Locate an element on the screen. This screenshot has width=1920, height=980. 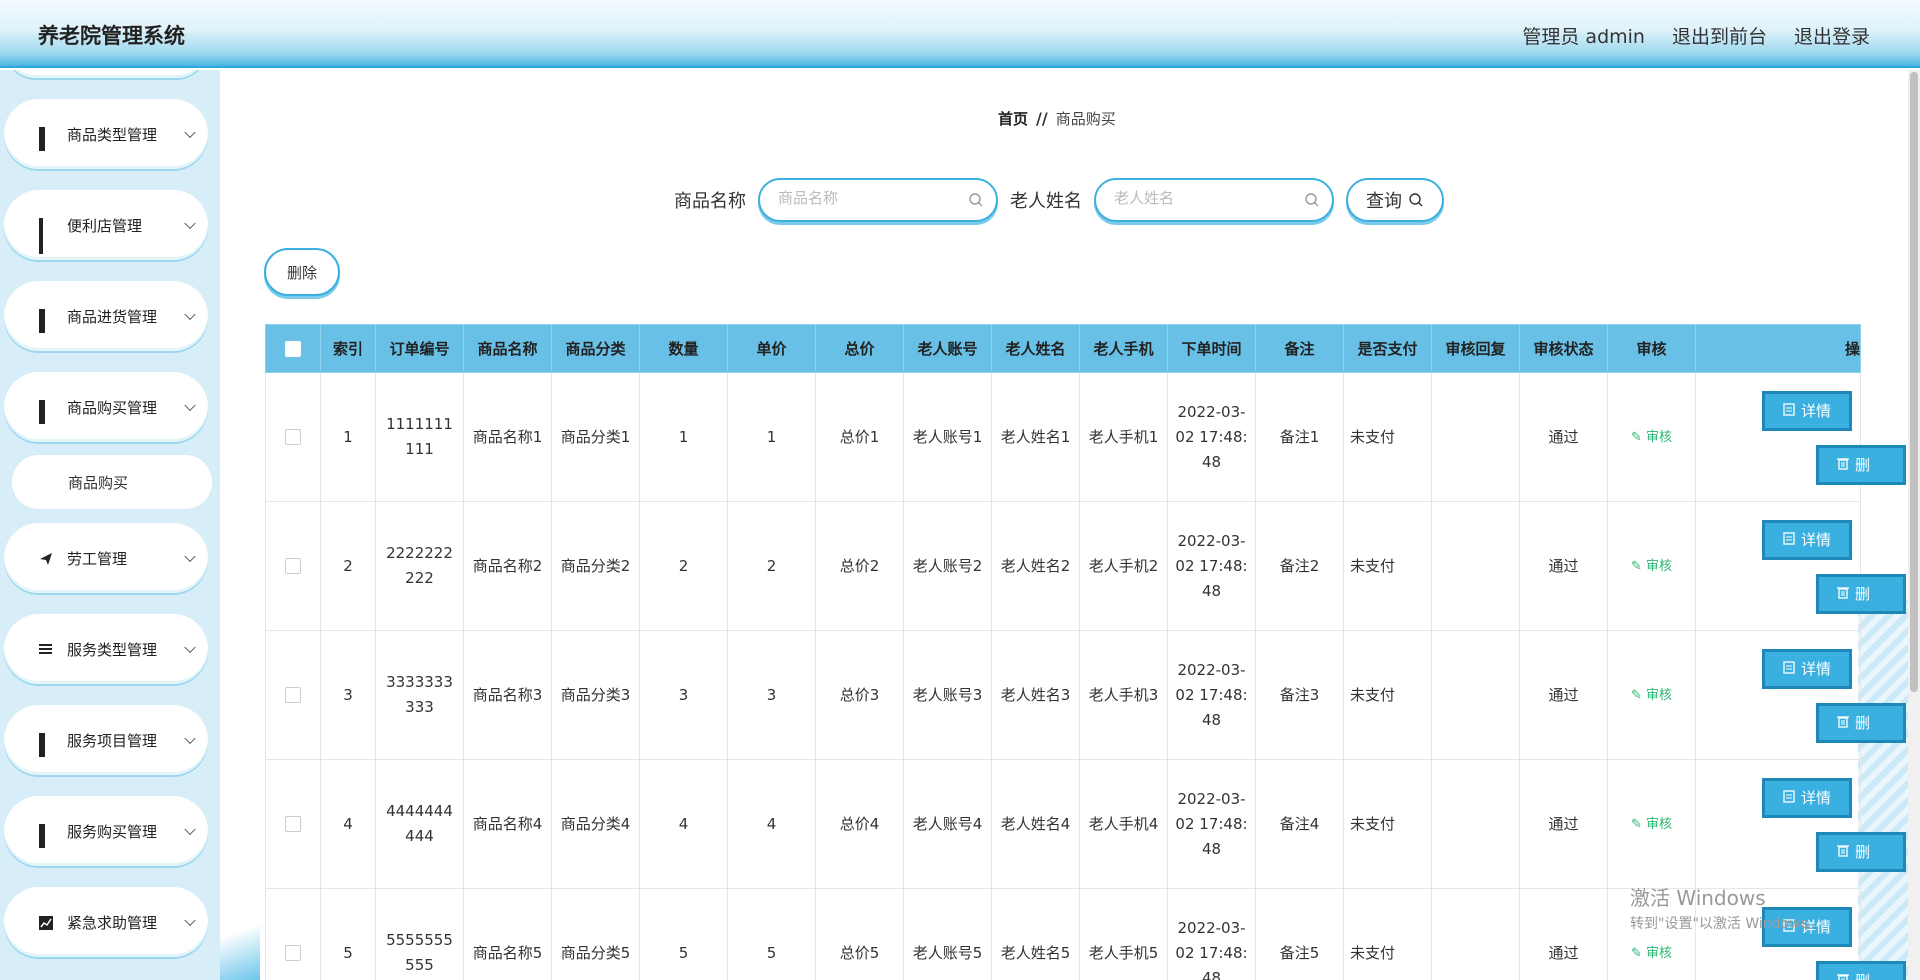
column-header: 索引 is located at coordinates (348, 348).